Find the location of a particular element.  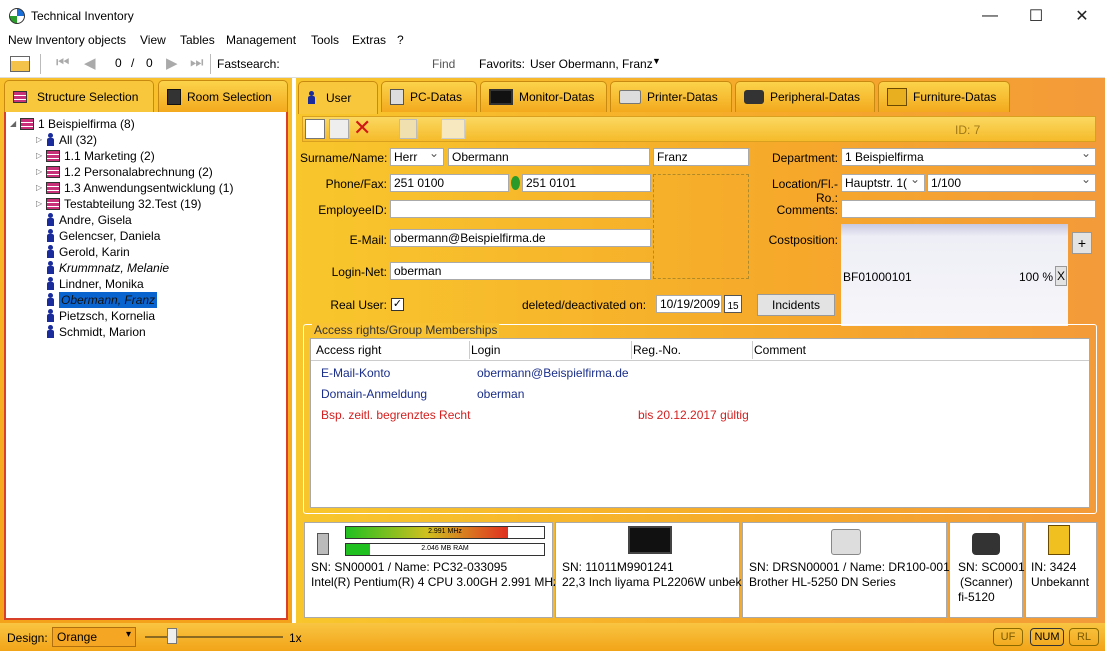

tree-item-label: Pietzsch, Kornelia is located at coordinates (107, 316).